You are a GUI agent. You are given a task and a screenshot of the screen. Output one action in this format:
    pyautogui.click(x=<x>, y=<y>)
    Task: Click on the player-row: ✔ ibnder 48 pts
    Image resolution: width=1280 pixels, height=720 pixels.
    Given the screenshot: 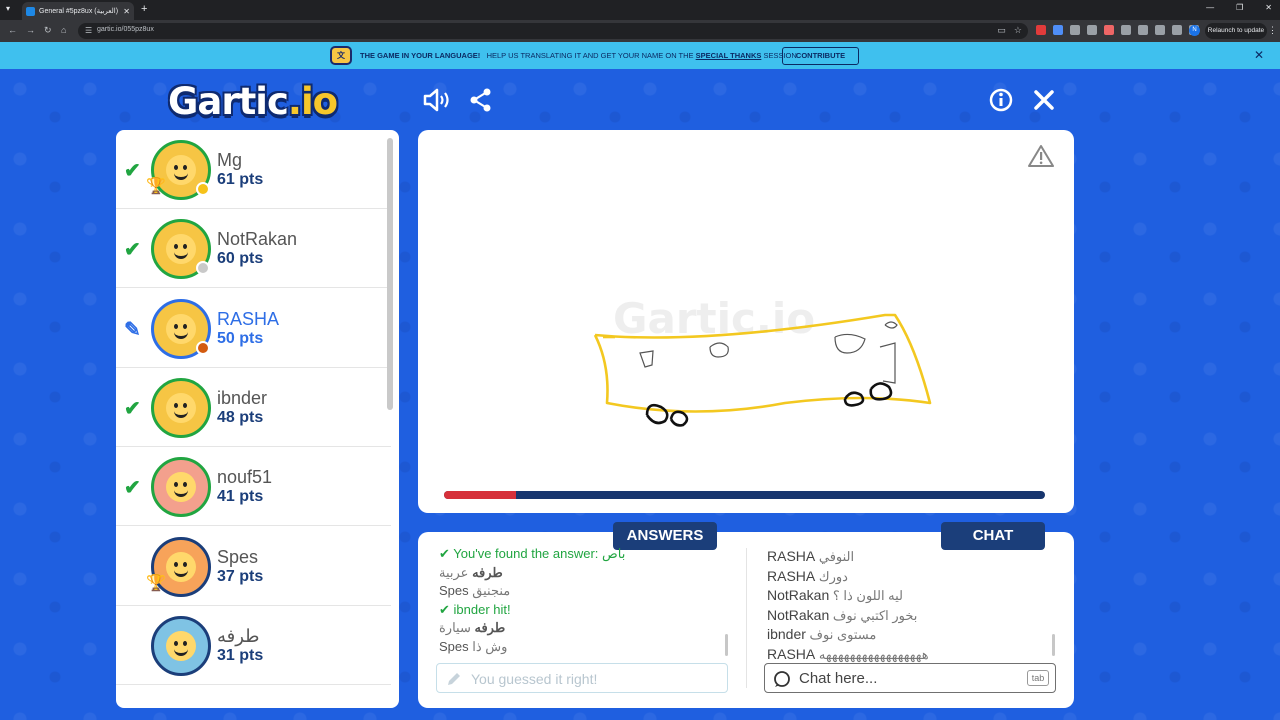 What is the action you would take?
    pyautogui.click(x=253, y=407)
    